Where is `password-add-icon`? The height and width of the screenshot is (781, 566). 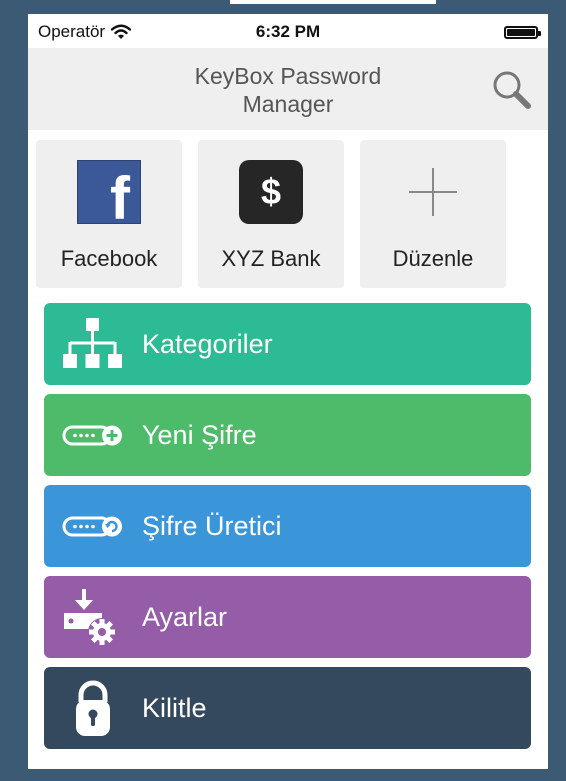
password-add-icon is located at coordinates (93, 435).